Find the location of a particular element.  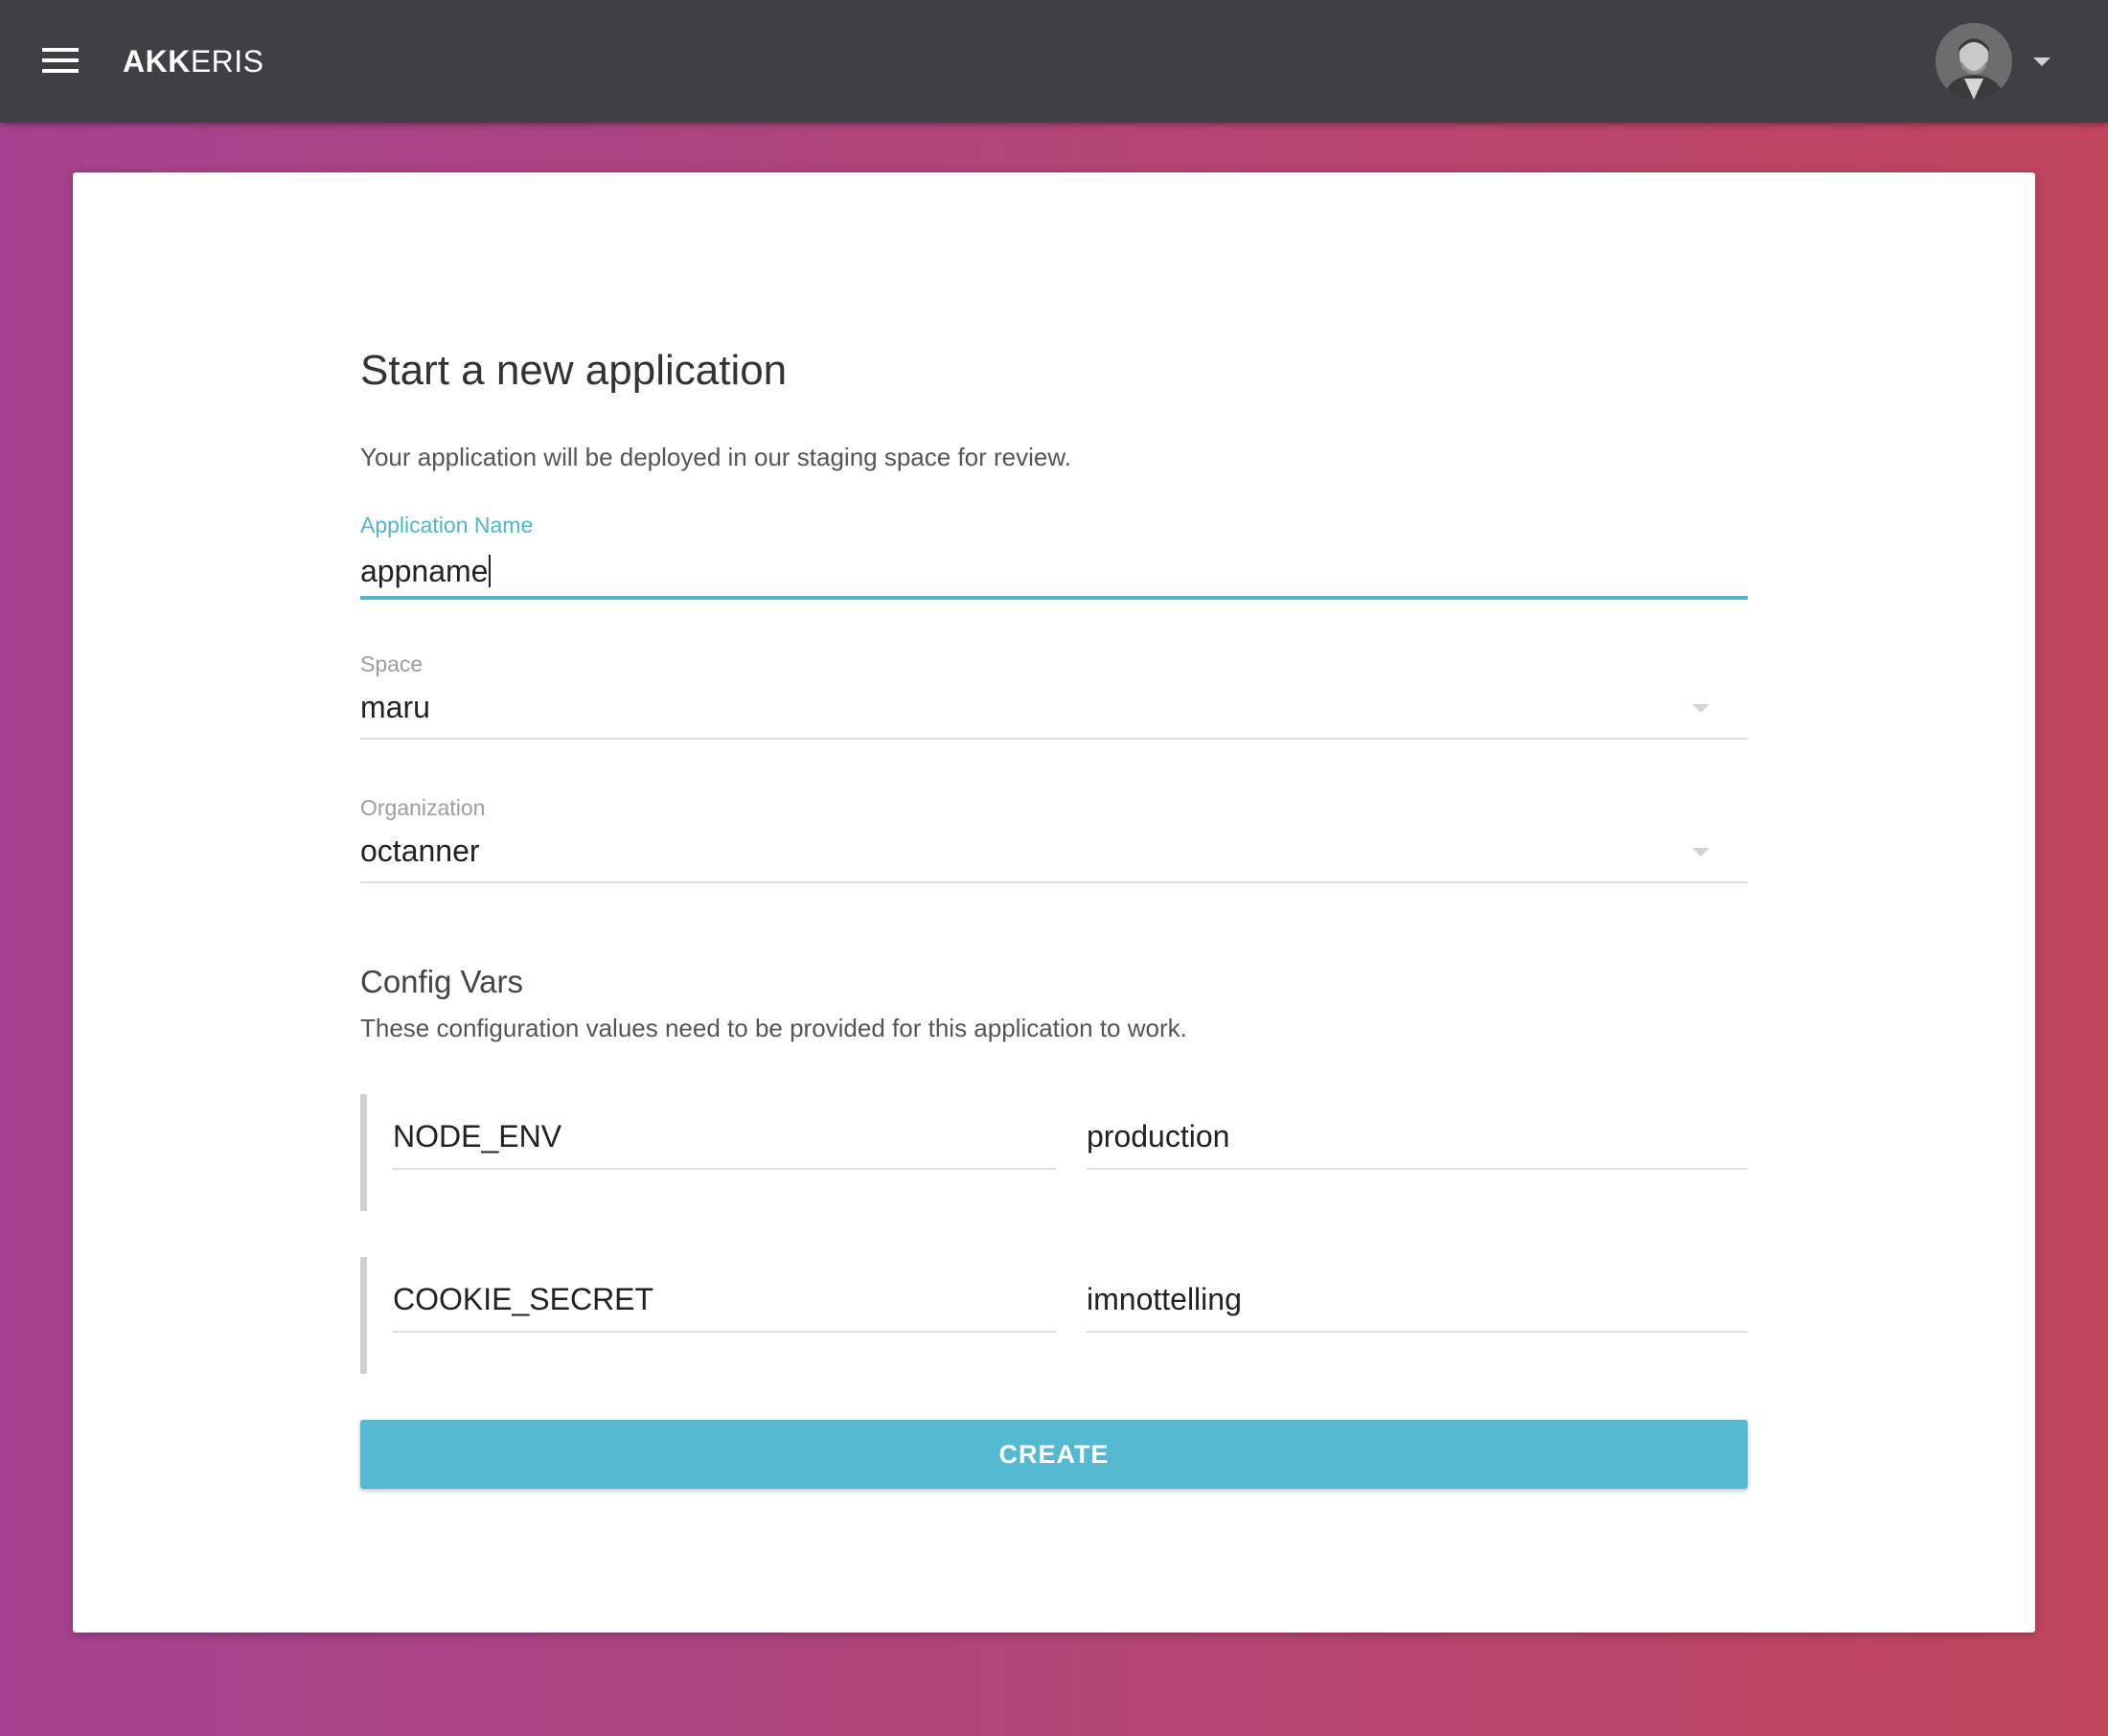

organization-label: Organization is located at coordinates (423, 808).